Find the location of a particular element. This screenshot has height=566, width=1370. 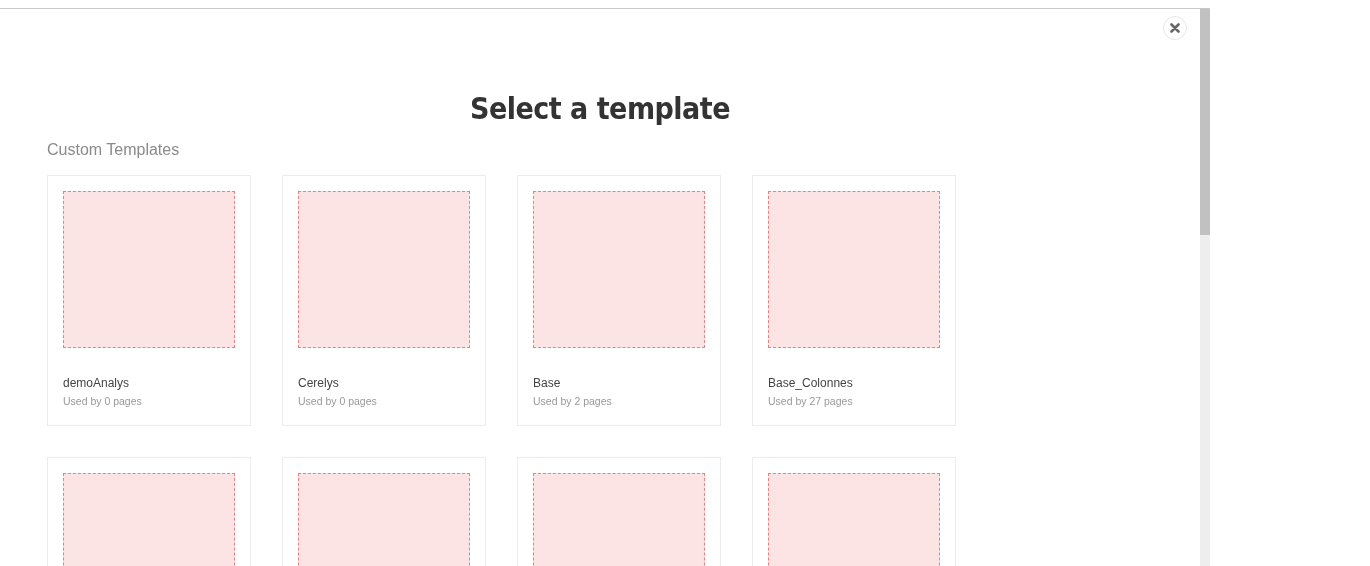

template-usage: Used by 27 pages is located at coordinates (810, 401).